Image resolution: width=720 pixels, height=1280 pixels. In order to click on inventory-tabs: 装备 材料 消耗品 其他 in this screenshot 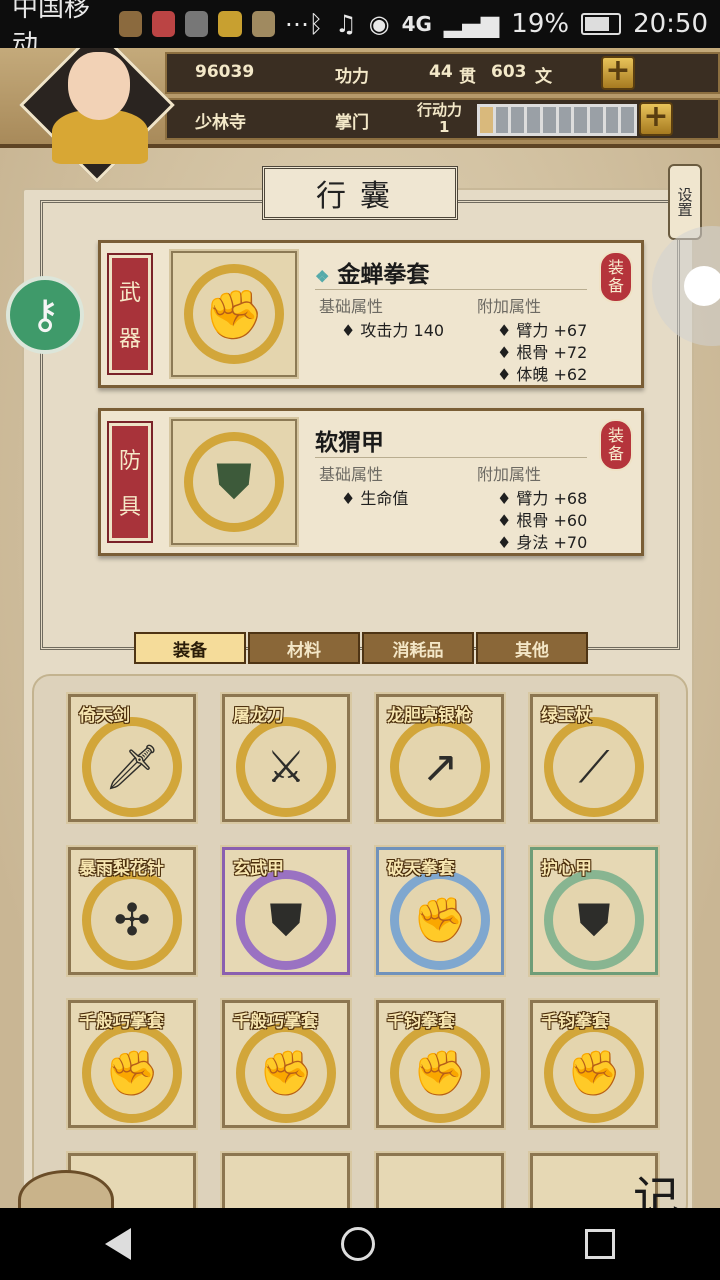, I will do `click(361, 648)`.